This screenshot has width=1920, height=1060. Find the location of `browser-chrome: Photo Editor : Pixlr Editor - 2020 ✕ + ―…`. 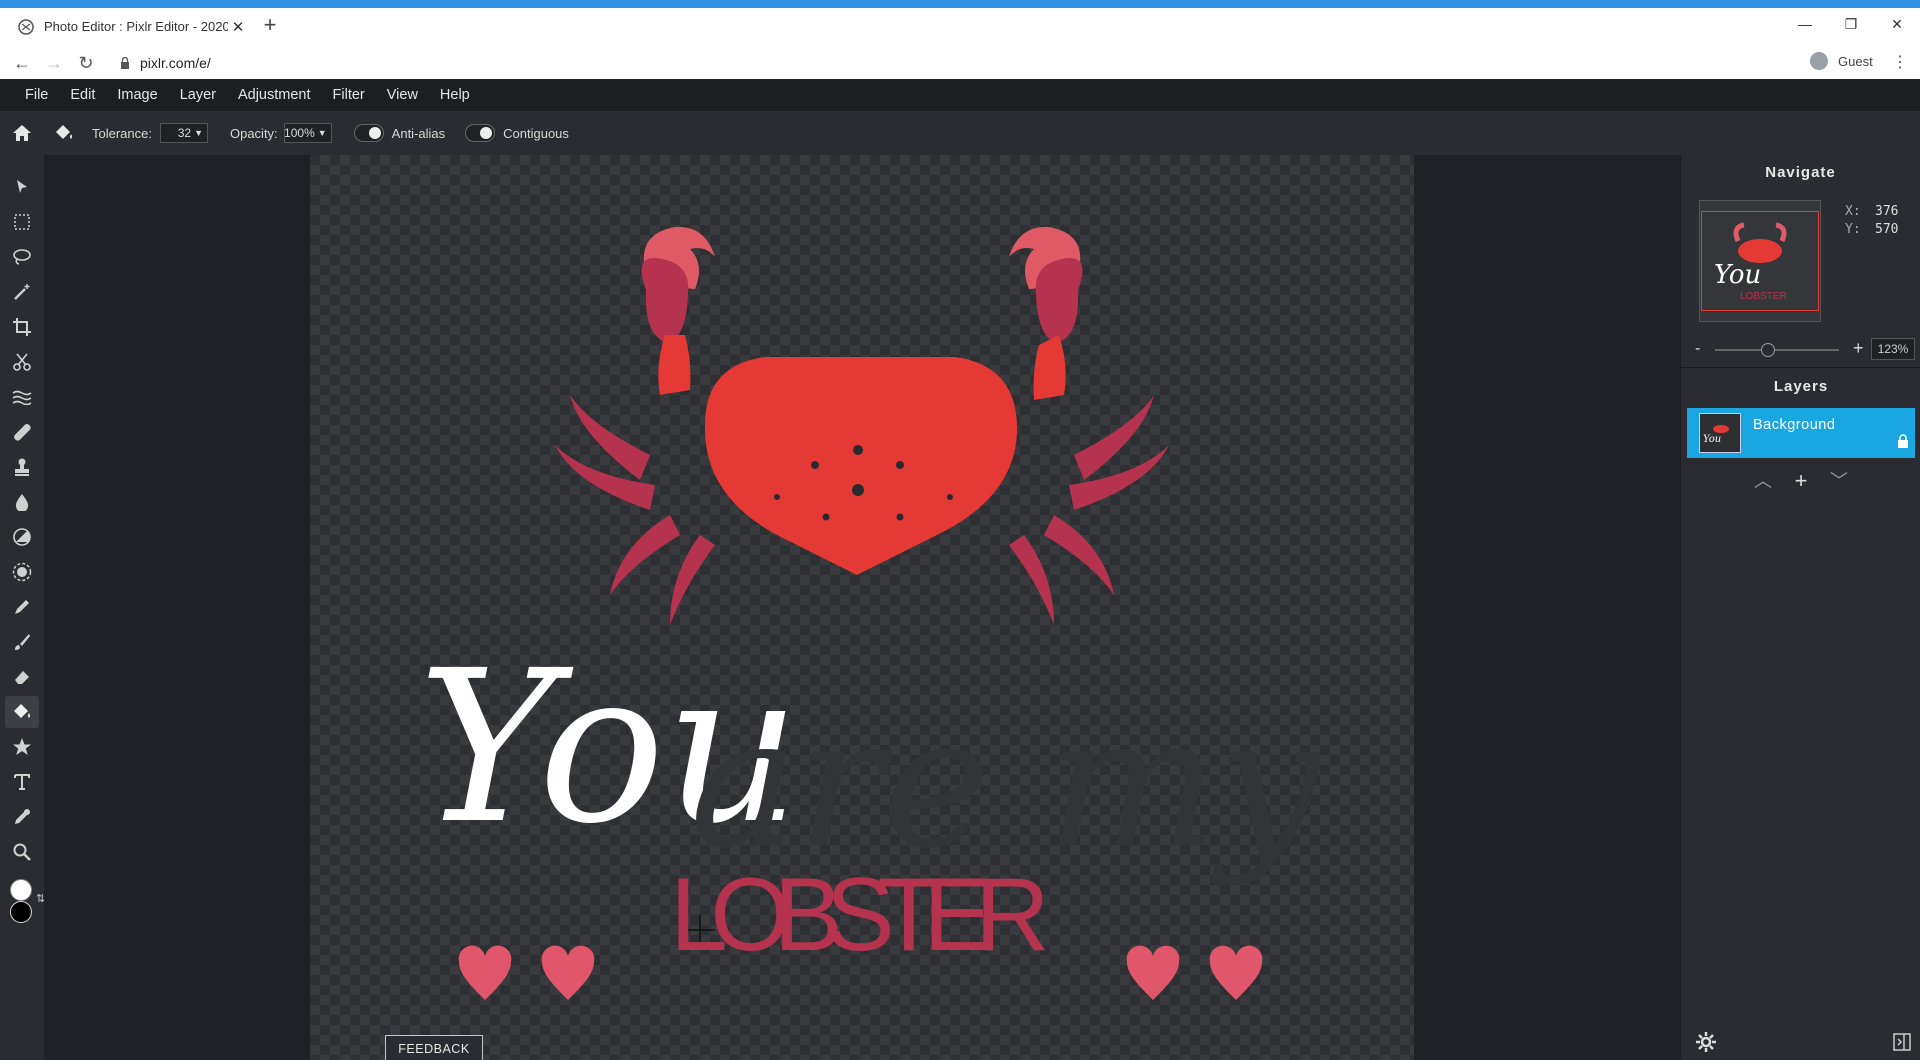

browser-chrome: Photo Editor : Pixlr Editor - 2020 ✕ + ―… is located at coordinates (960, 43).